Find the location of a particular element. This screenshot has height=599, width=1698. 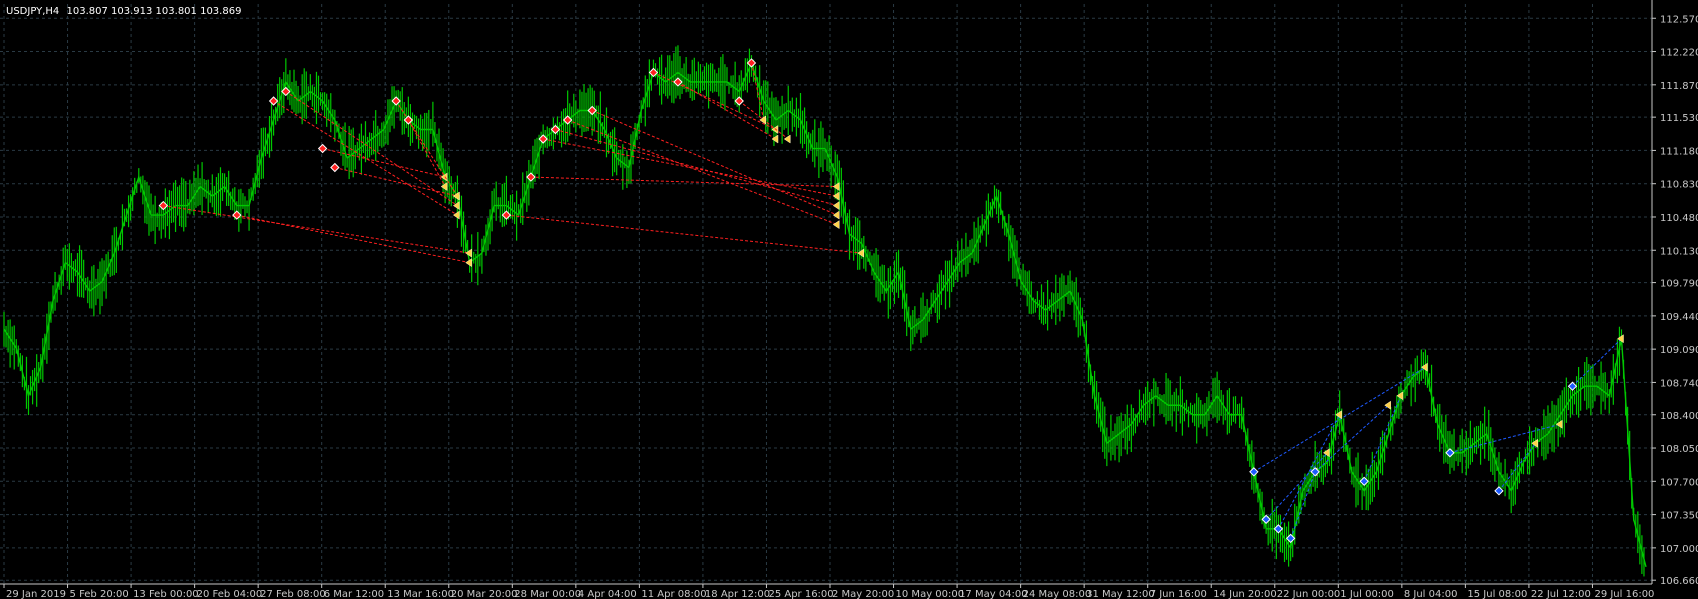

ohlc-values: 103.807 103.913 103.801 103.869 is located at coordinates (153, 11).